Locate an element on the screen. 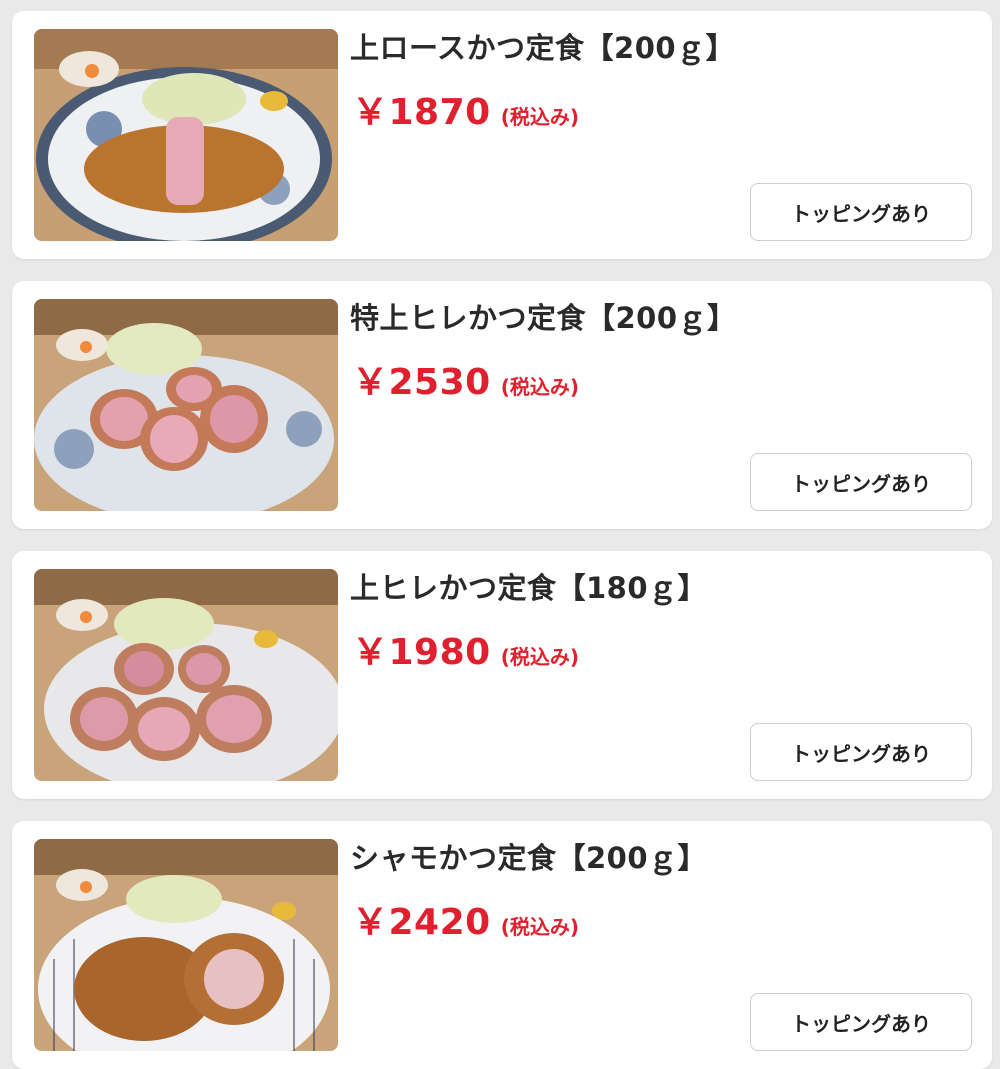  price-row: ￥2420 (税込み) is located at coordinates (465, 919).